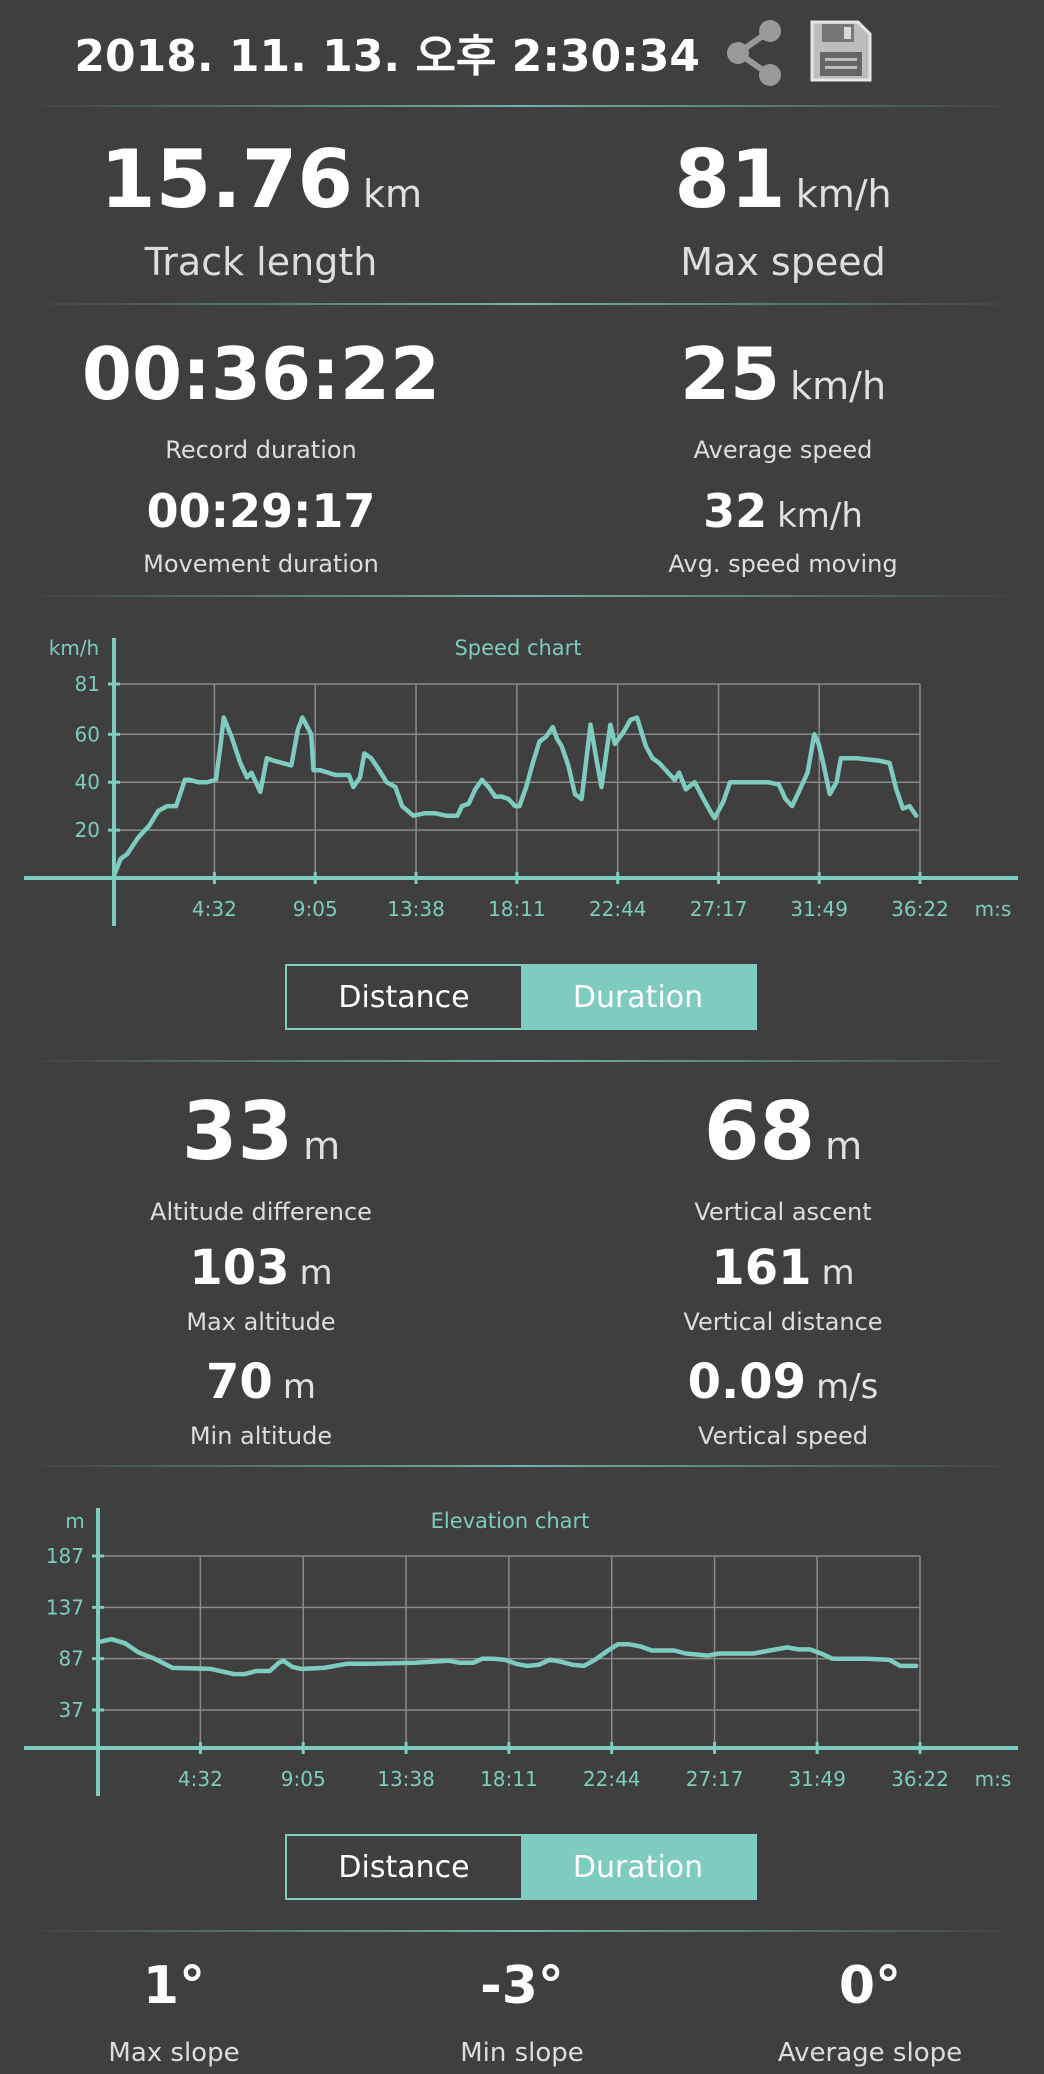 The height and width of the screenshot is (2074, 1044). Describe the element at coordinates (761, 1268) in the screenshot. I see `vertical-distance-value: 161` at that location.